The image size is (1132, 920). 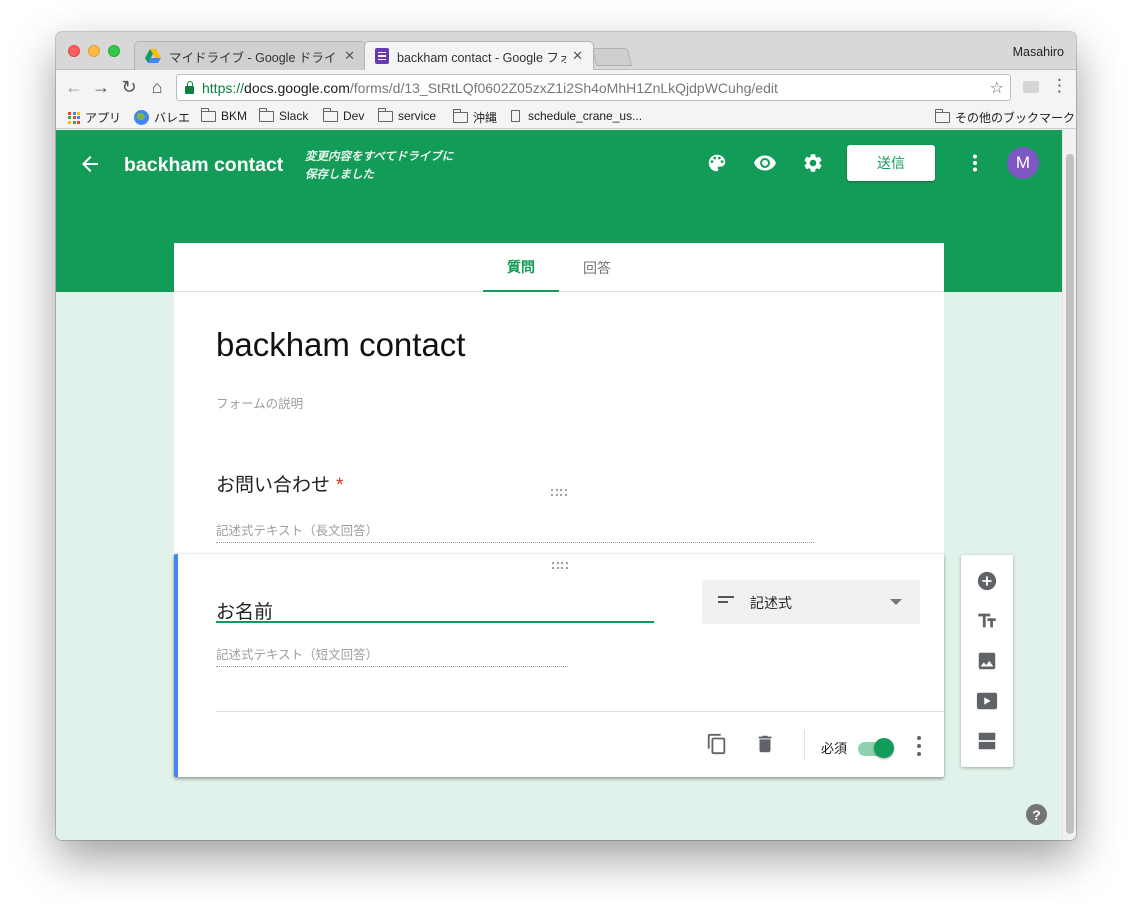 I want to click on tab-google-forms: backham contact - Google フォーム ✕, so click(x=479, y=55).